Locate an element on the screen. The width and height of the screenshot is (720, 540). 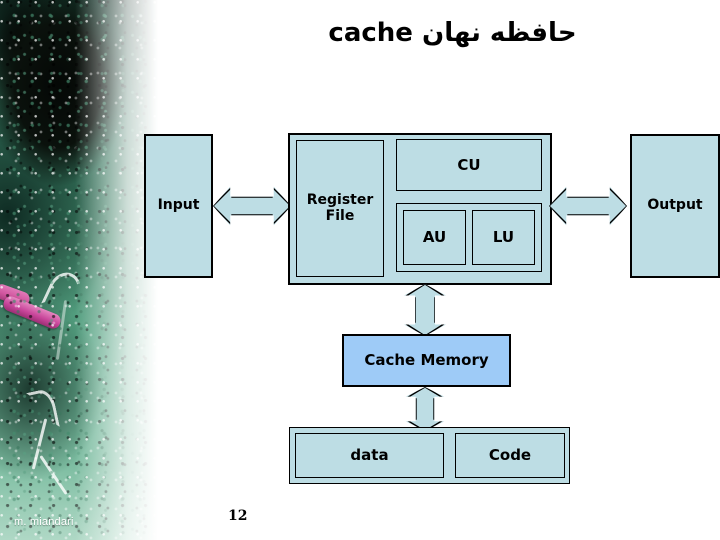
input-cpu-arrow is located at coordinates (252, 206).